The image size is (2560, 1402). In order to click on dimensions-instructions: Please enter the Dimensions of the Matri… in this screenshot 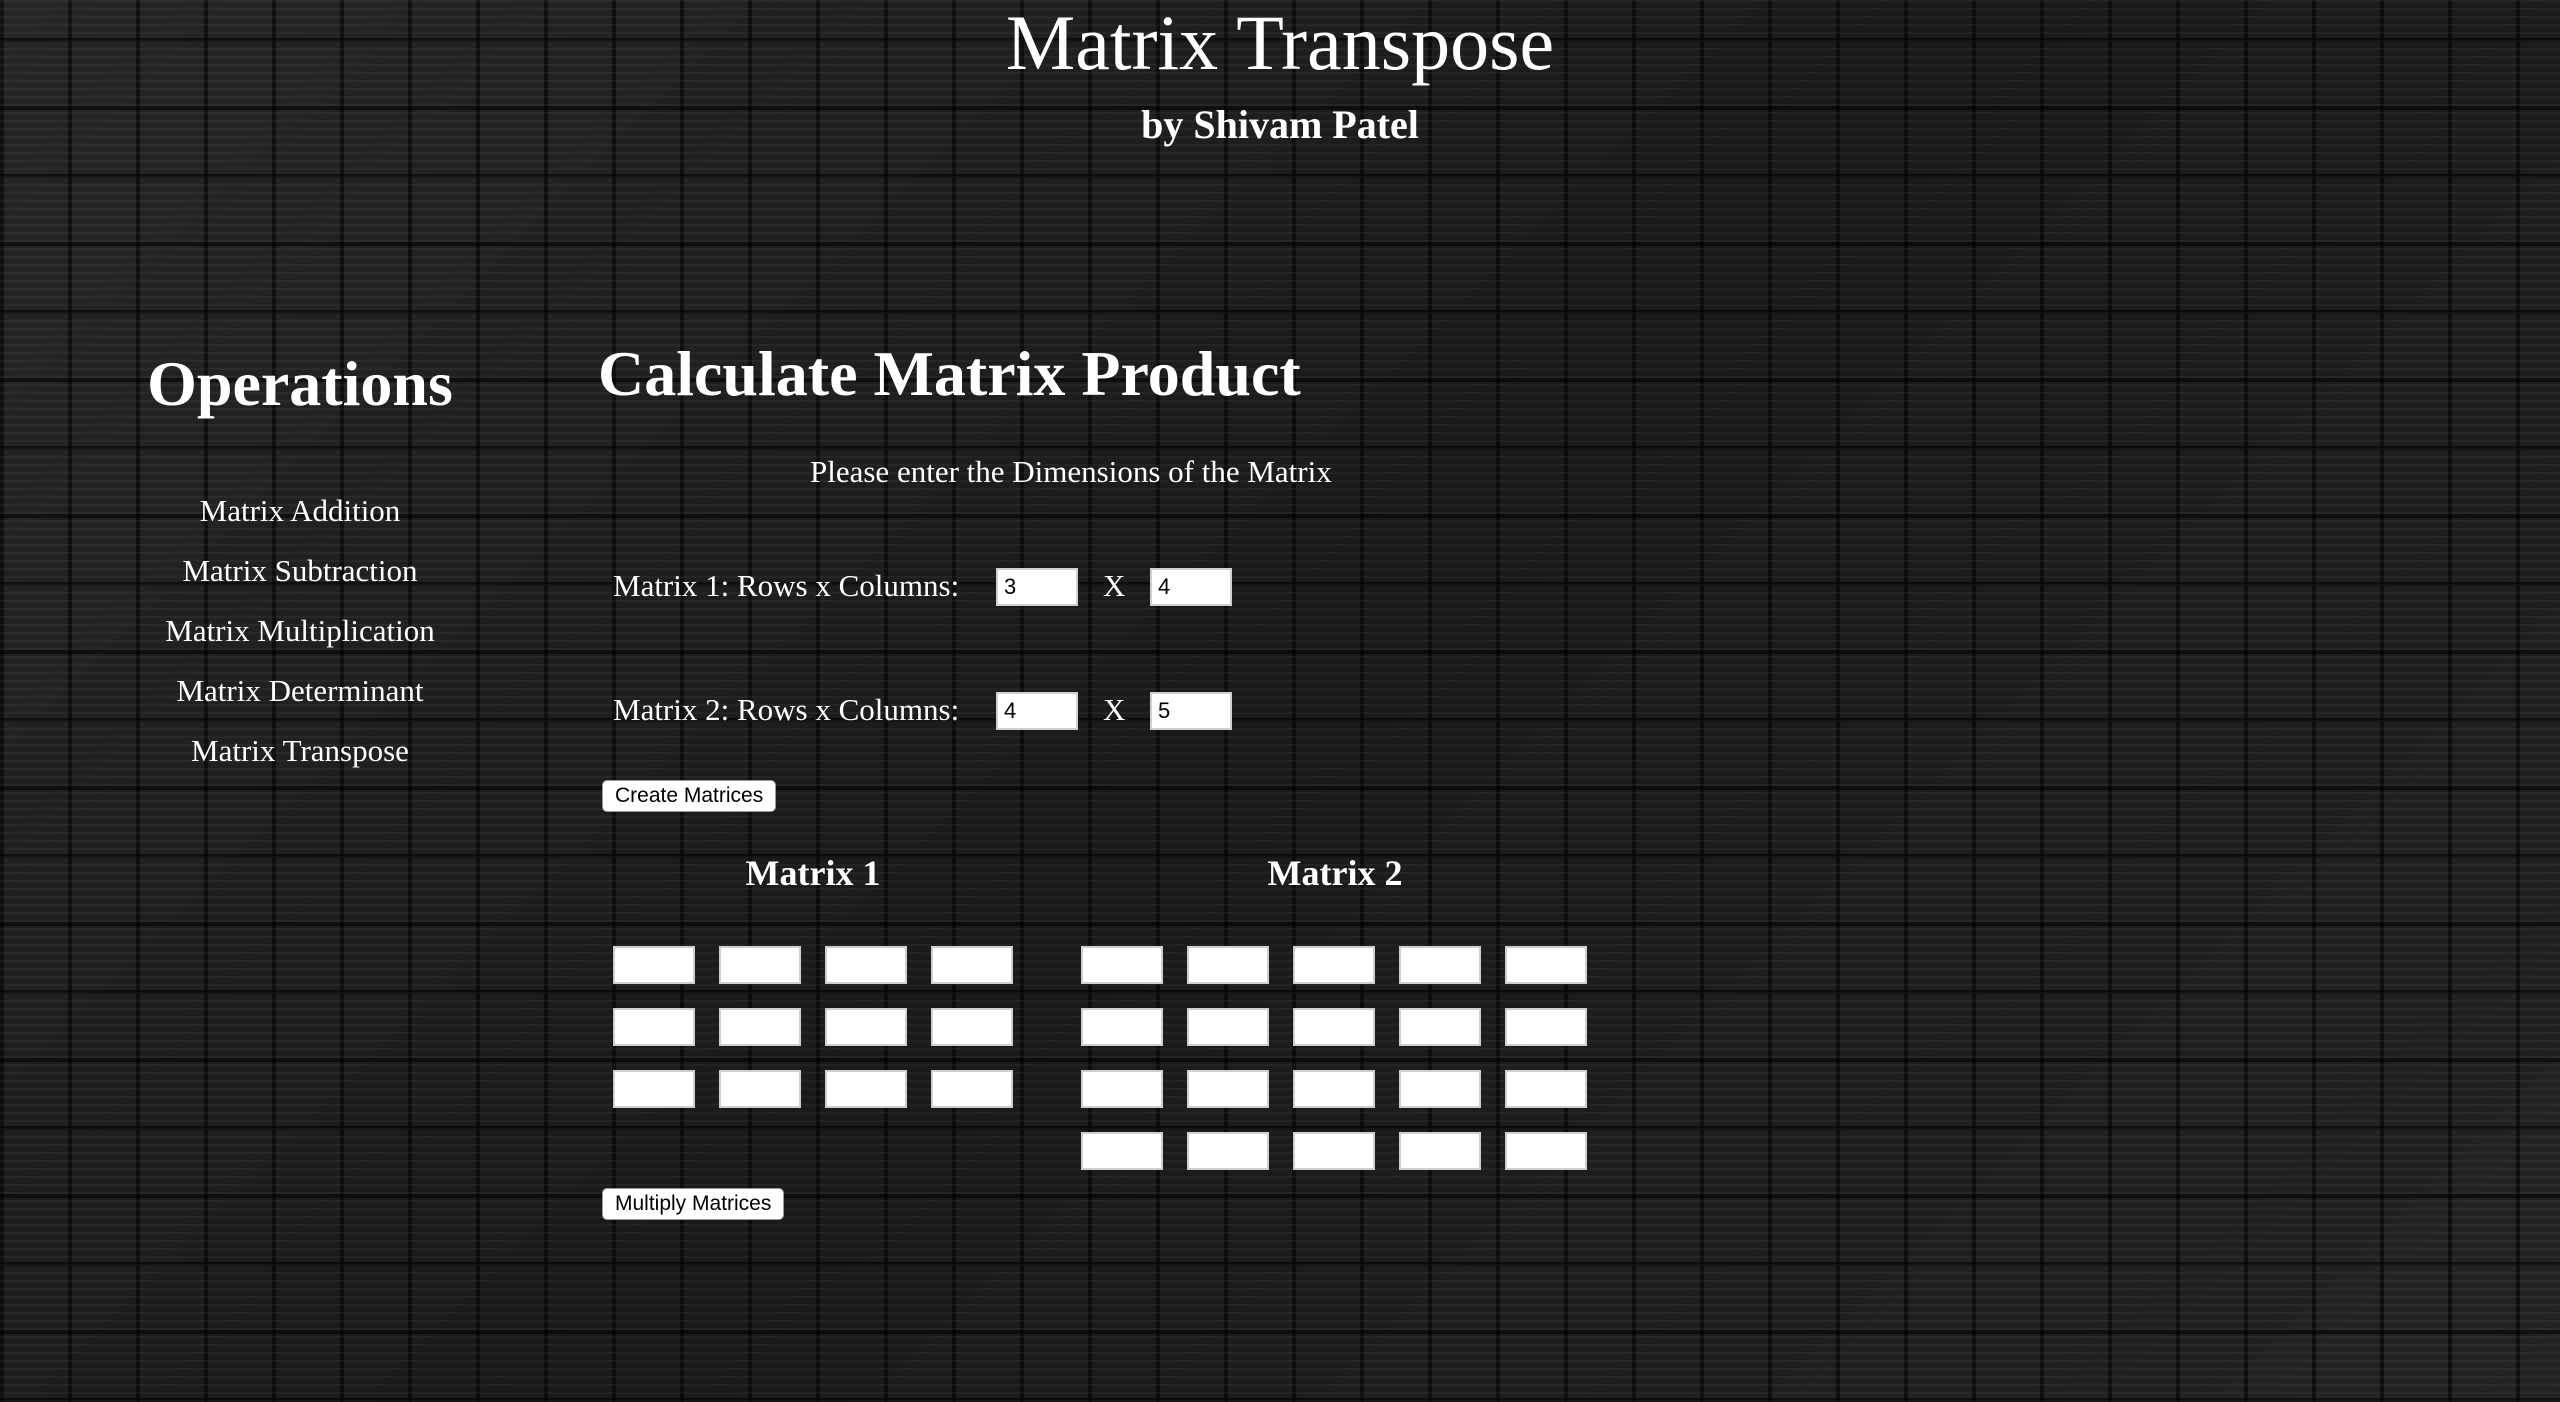, I will do `click(1071, 471)`.